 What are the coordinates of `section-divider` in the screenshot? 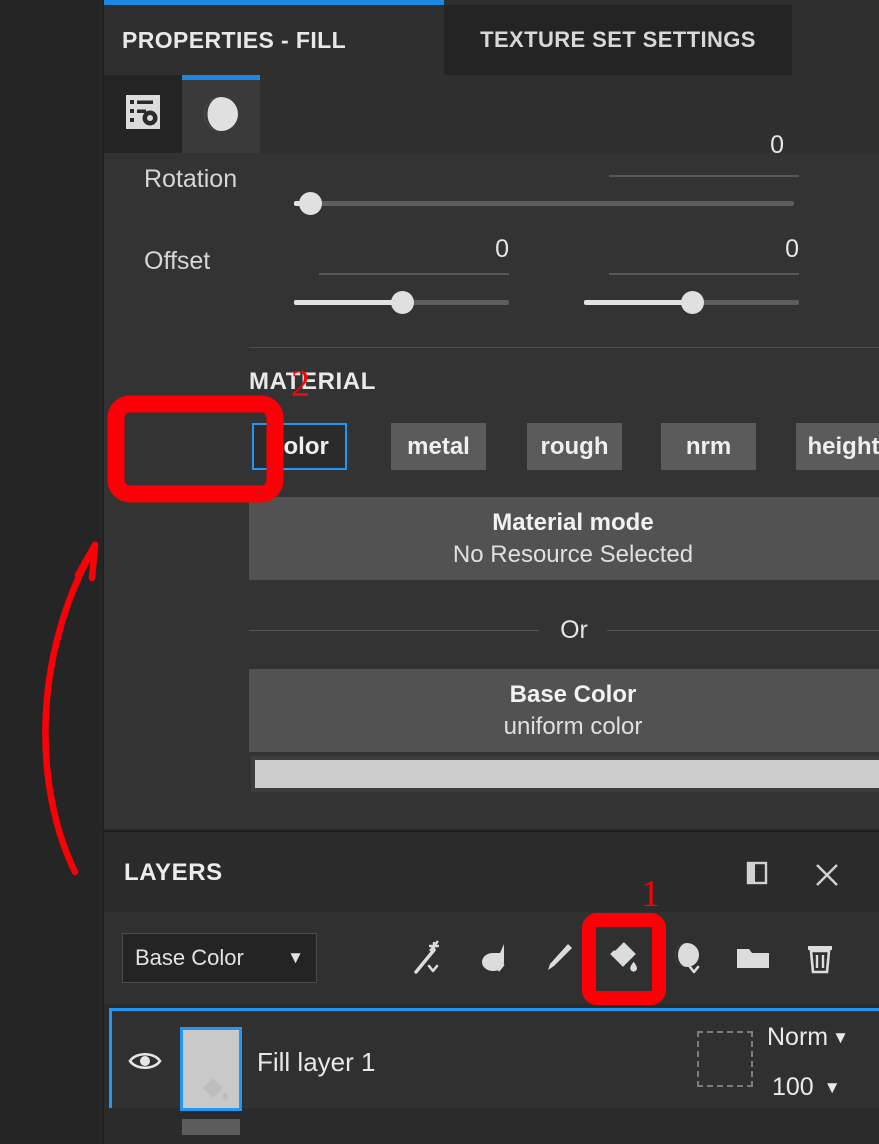 It's located at (564, 347).